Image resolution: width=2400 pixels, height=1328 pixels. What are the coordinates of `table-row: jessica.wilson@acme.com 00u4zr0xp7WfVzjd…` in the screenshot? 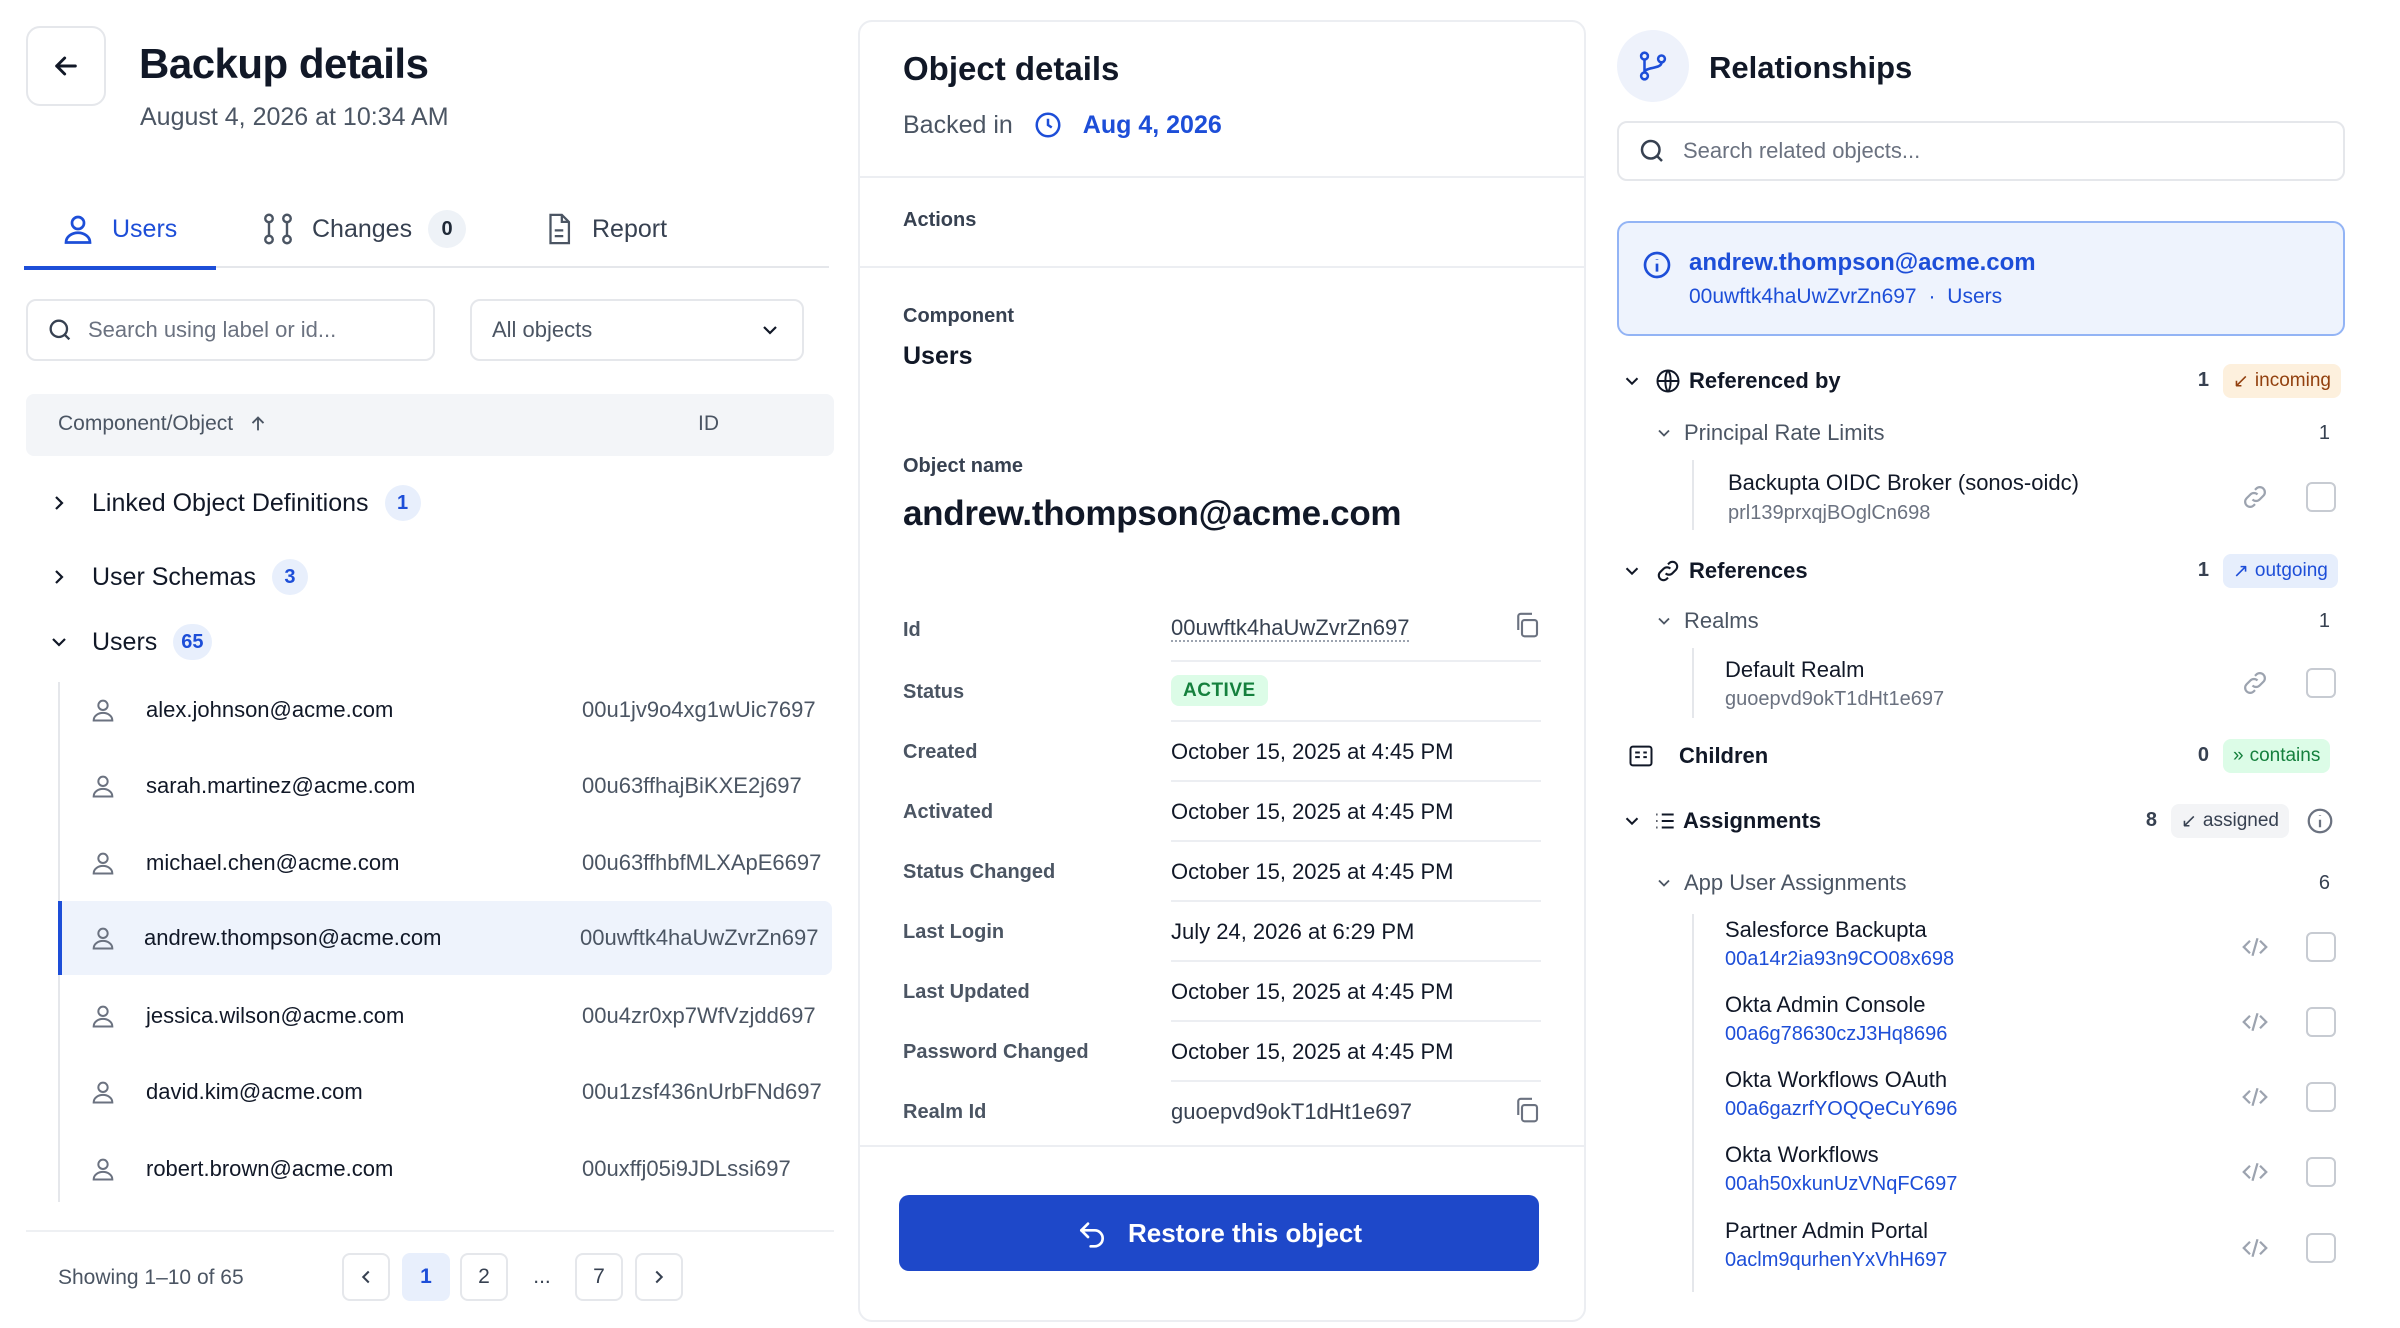 It's located at (447, 1016).